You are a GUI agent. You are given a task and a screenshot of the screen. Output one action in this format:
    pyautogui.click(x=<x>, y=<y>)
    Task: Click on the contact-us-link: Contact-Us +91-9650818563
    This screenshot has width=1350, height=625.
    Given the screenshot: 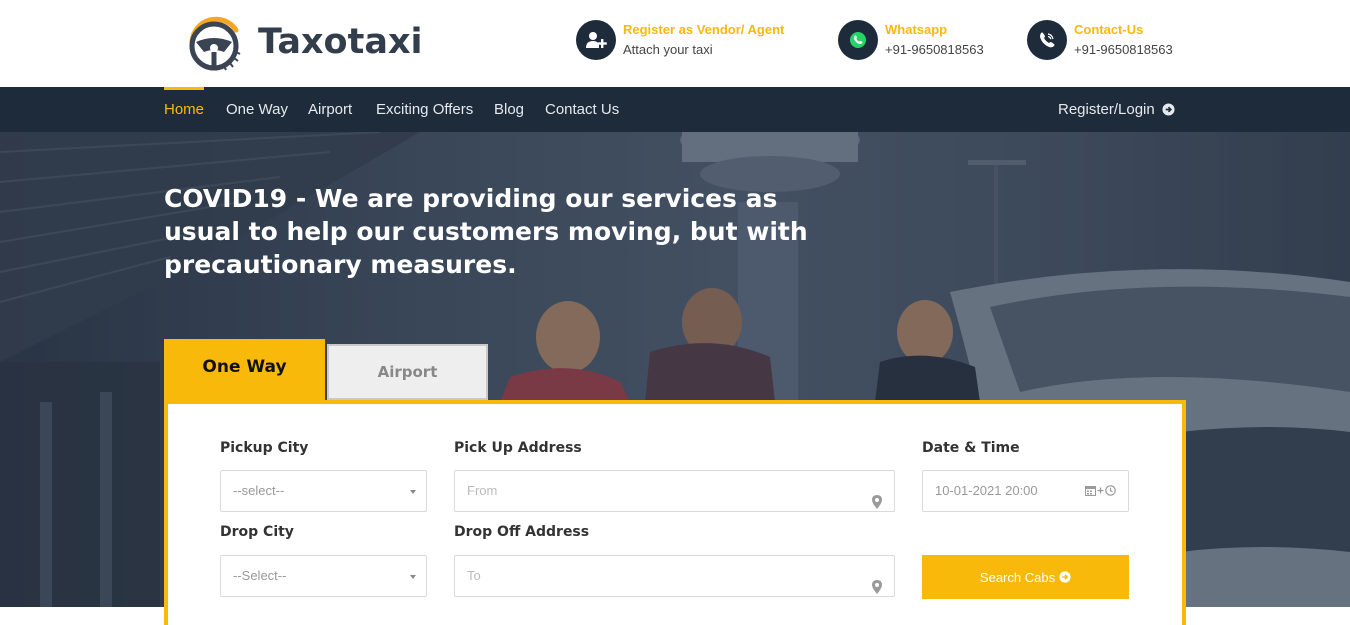 What is the action you would take?
    pyautogui.click(x=1100, y=40)
    